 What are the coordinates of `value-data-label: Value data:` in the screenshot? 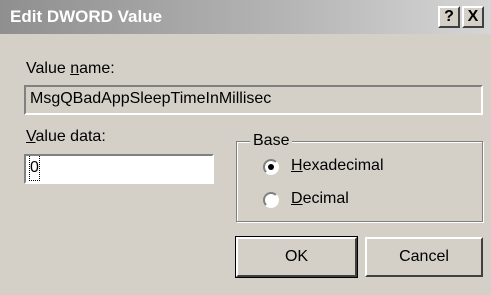 It's located at (66, 137).